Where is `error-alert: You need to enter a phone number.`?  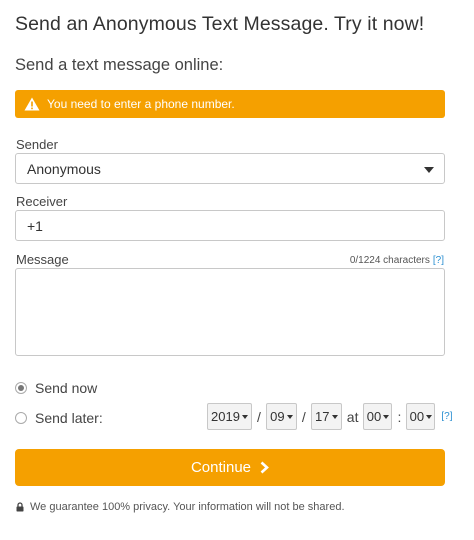
error-alert: You need to enter a phone number. is located at coordinates (230, 104).